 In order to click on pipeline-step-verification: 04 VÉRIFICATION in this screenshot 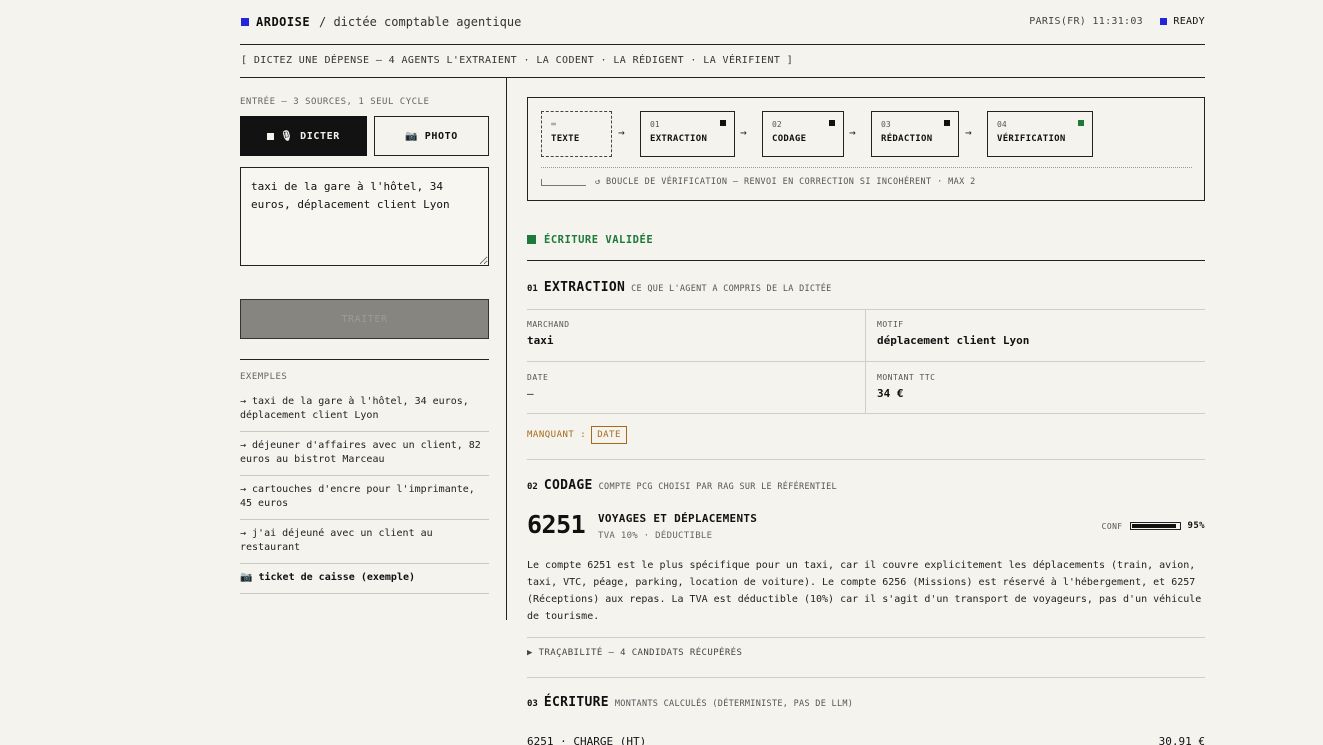, I will do `click(1040, 134)`.